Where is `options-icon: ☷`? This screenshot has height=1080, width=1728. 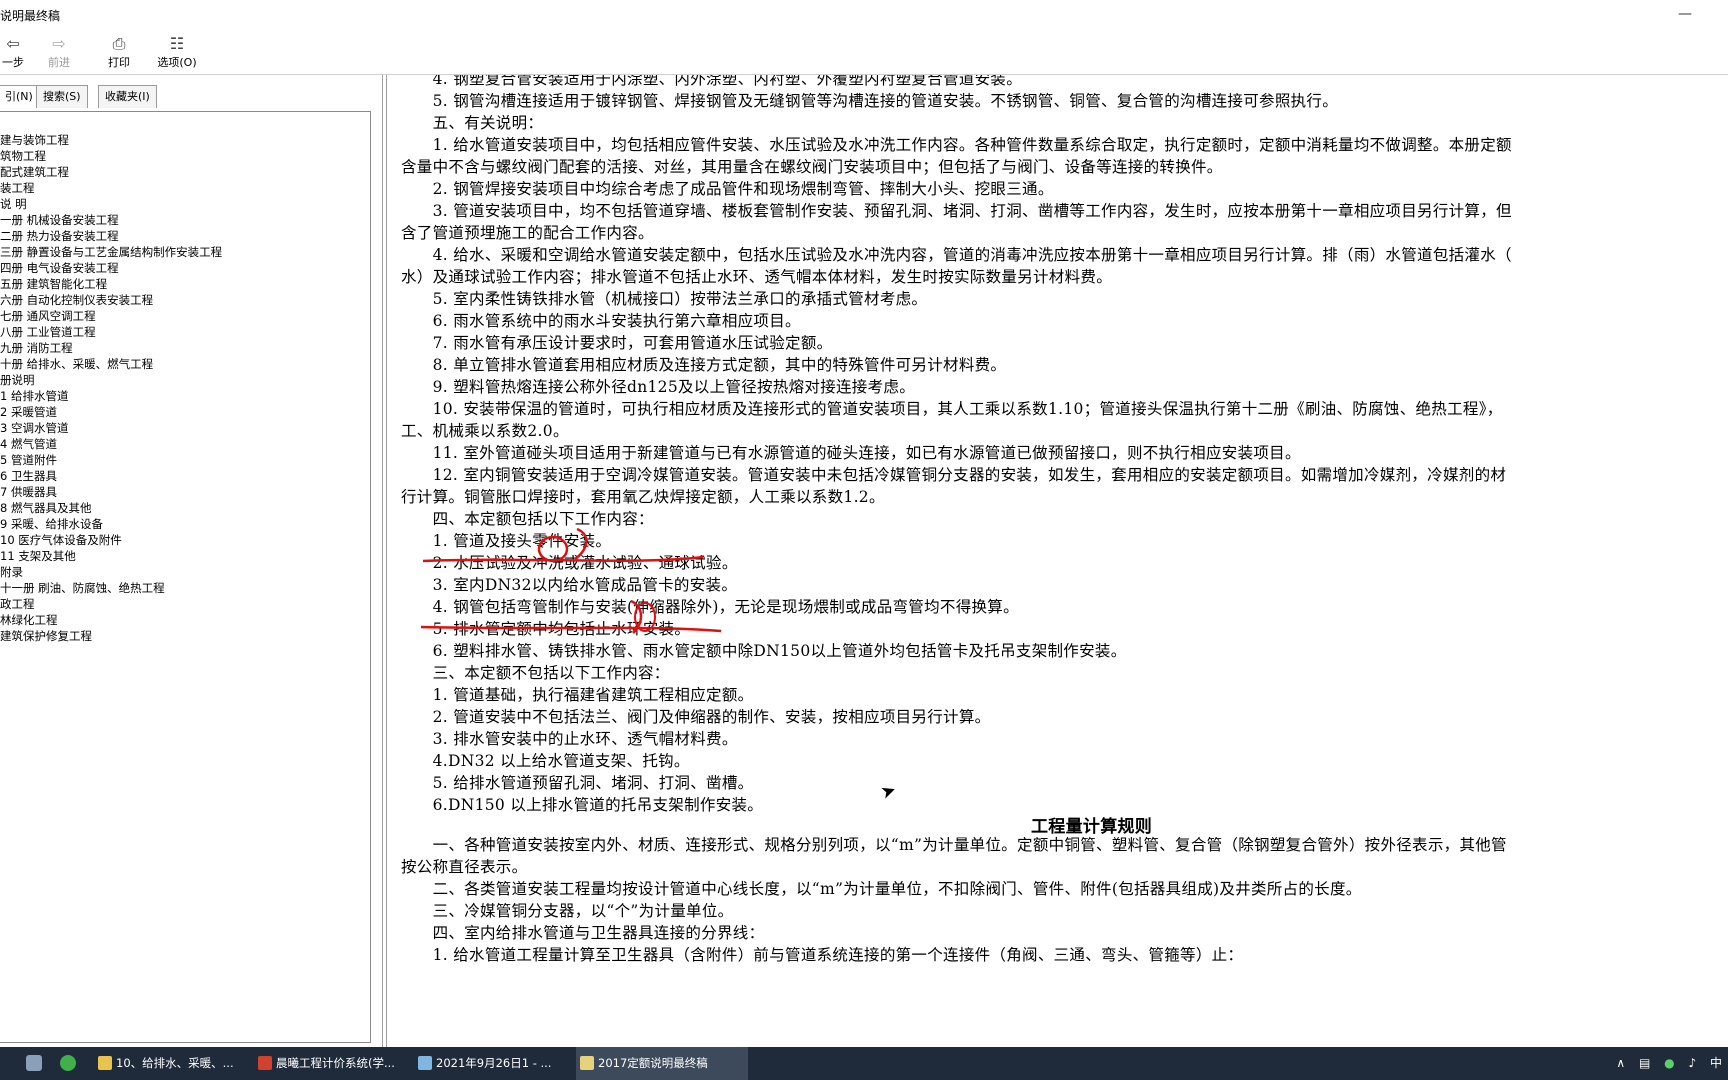 options-icon: ☷ is located at coordinates (177, 43).